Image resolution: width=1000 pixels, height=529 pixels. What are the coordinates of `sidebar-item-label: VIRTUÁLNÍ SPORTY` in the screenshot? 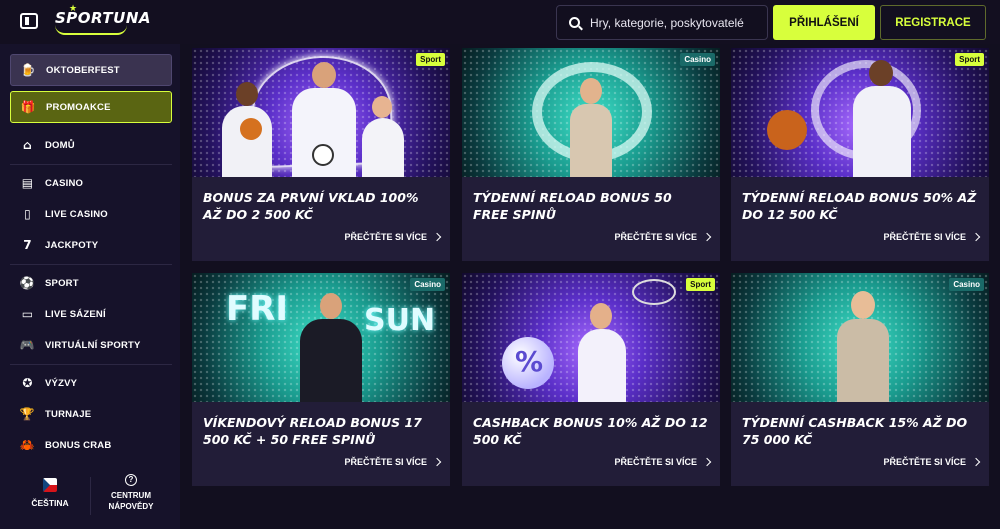 It's located at (93, 345).